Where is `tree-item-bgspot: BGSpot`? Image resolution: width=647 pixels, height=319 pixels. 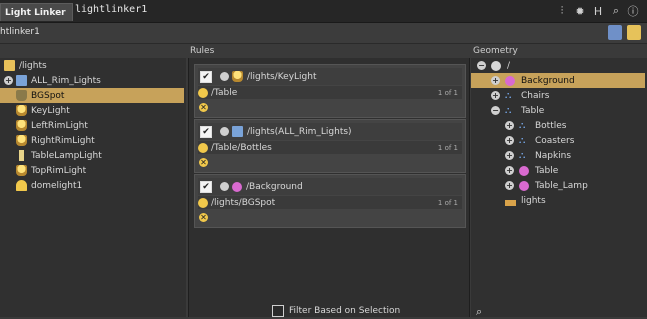 tree-item-bgspot: BGSpot is located at coordinates (92, 95).